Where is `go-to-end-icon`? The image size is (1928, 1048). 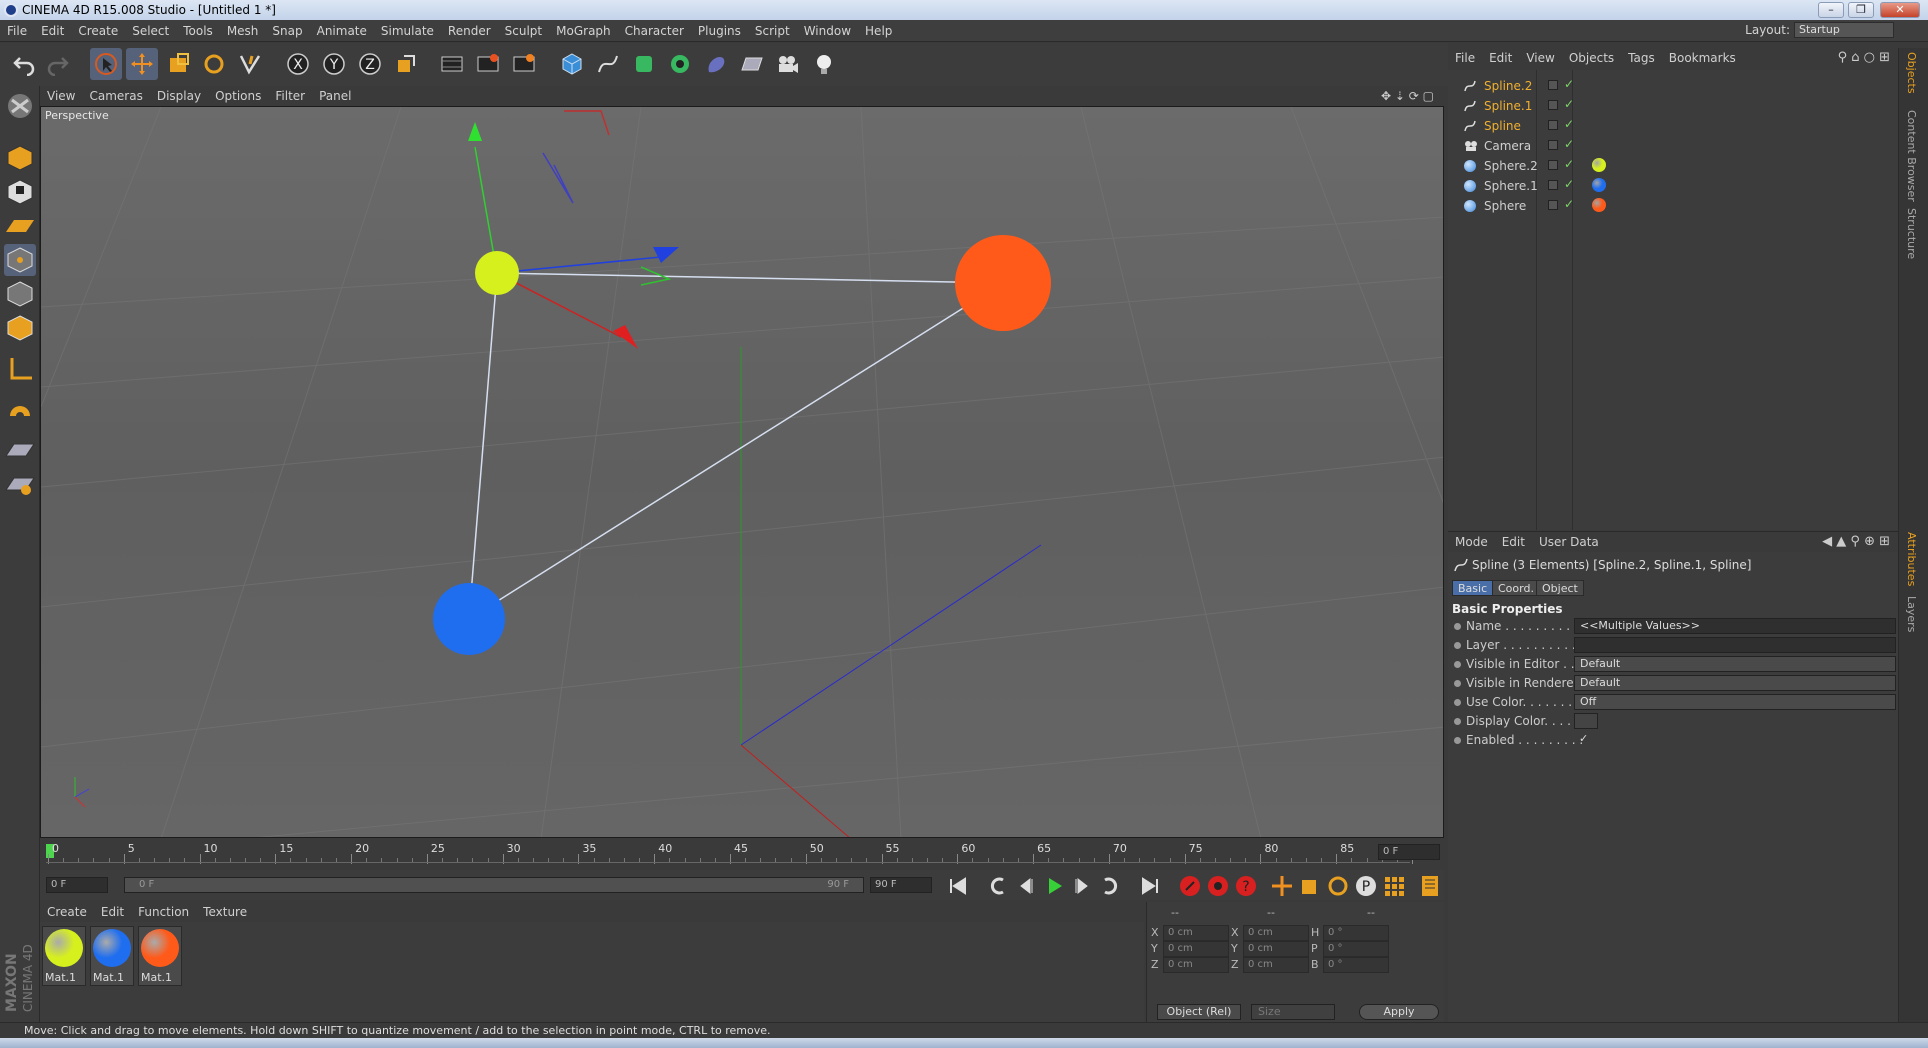
go-to-end-icon is located at coordinates (1150, 886).